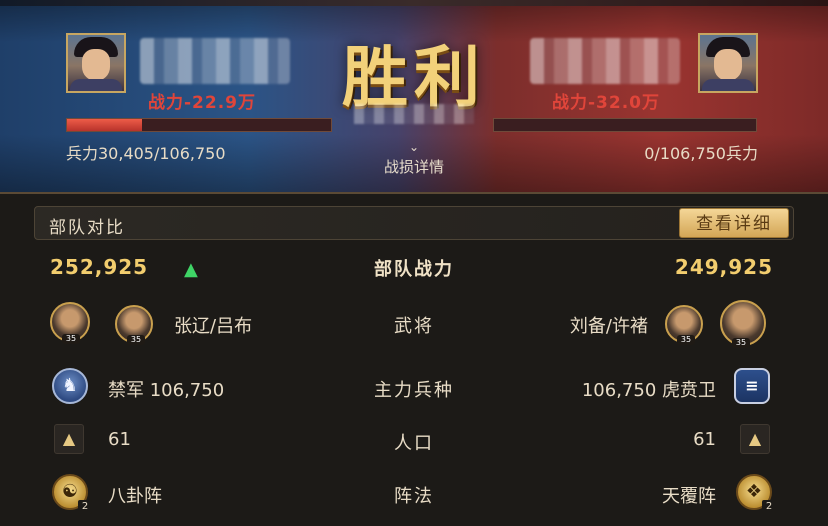 Image resolution: width=828 pixels, height=526 pixels. I want to click on troop-comparison-header: 部队对比 查看详细, so click(414, 223).